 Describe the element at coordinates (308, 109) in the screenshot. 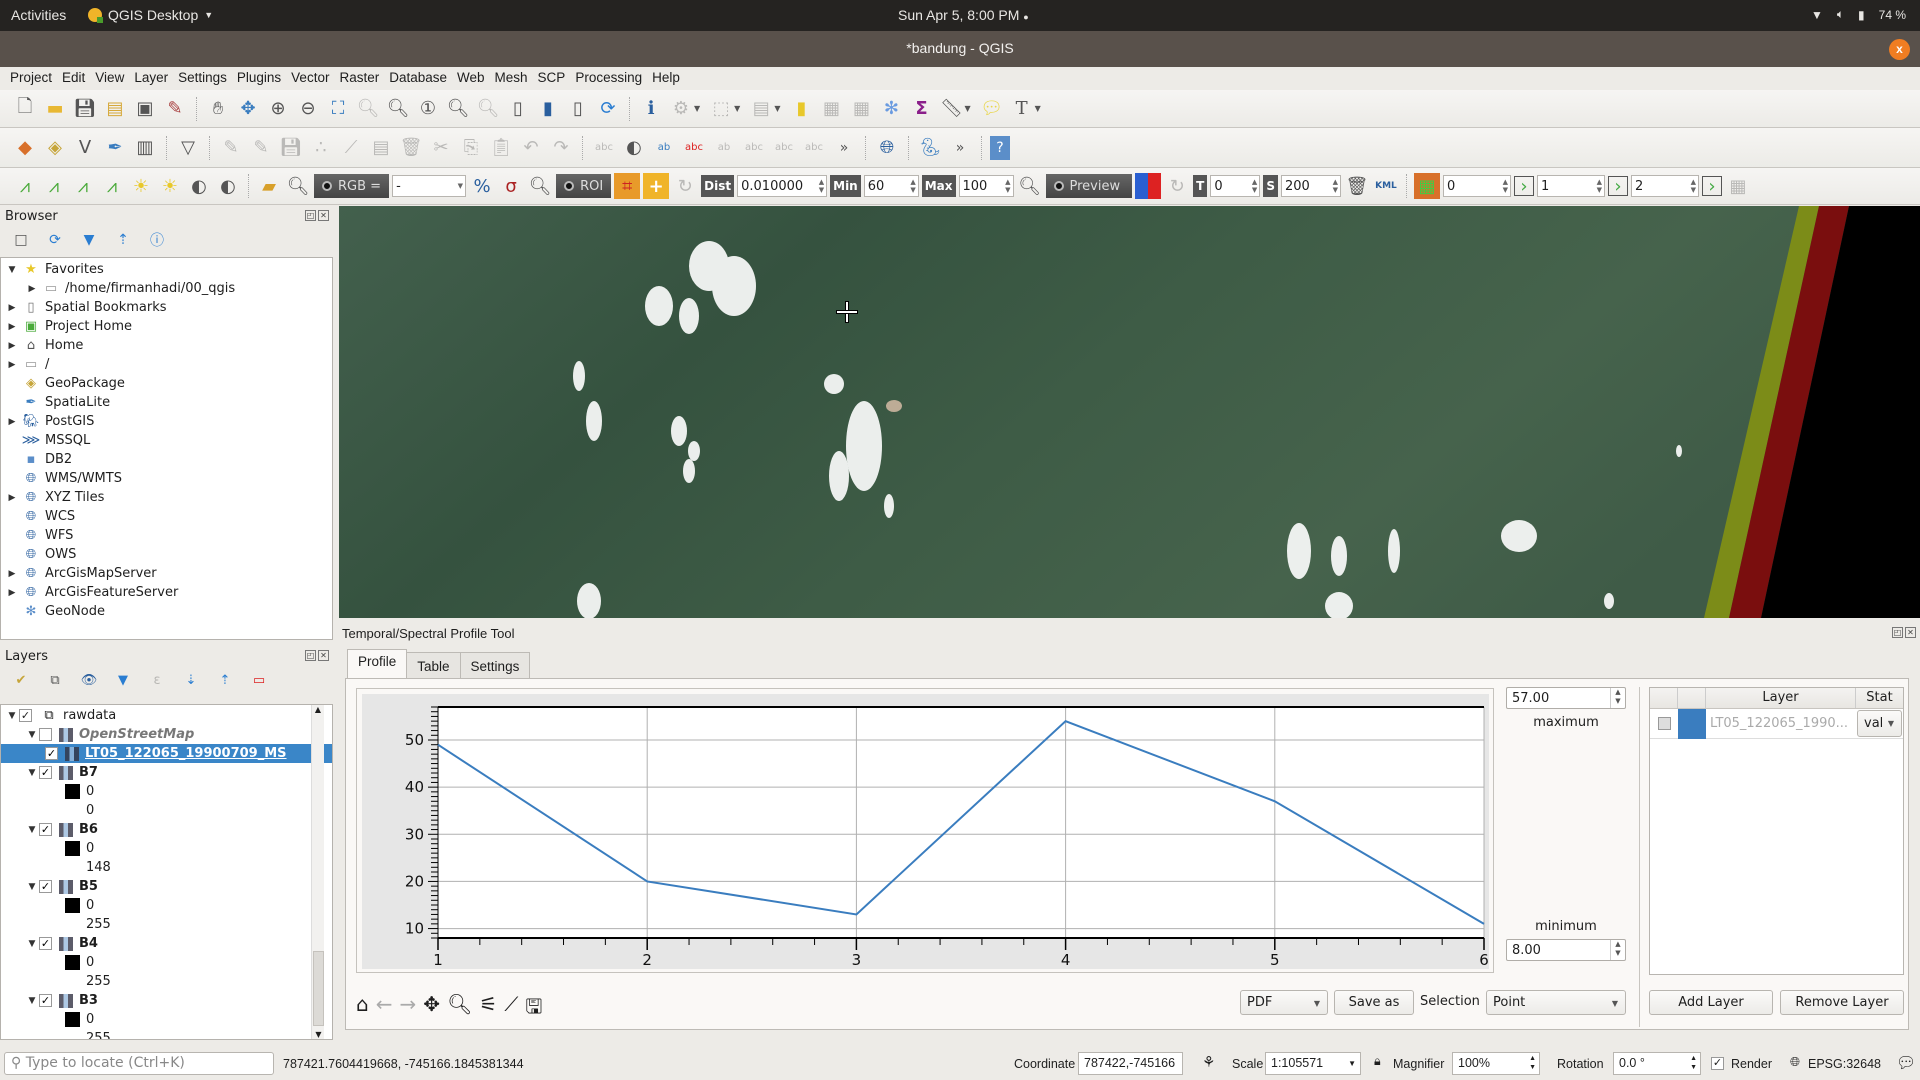

I see `zoom-out-icon: ⊖` at that location.